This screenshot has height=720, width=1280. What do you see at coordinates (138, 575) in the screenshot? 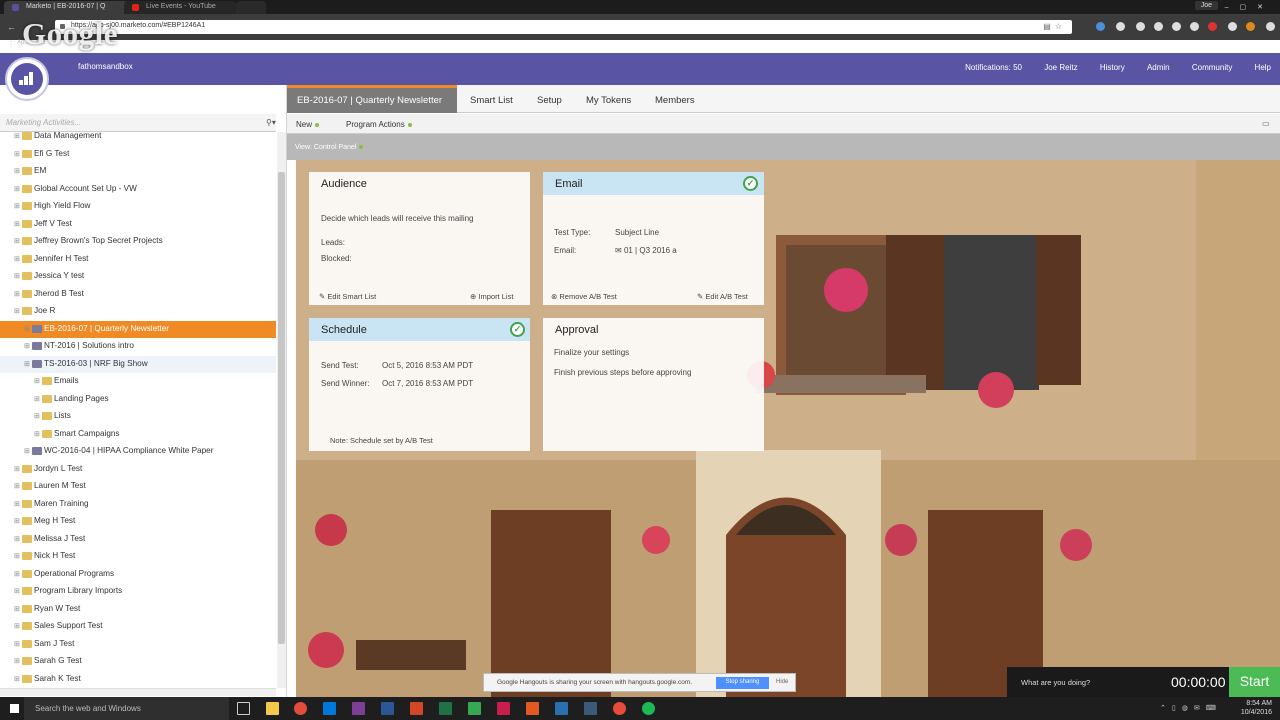
I see `tree-item: ⊞ Operational Programs` at bounding box center [138, 575].